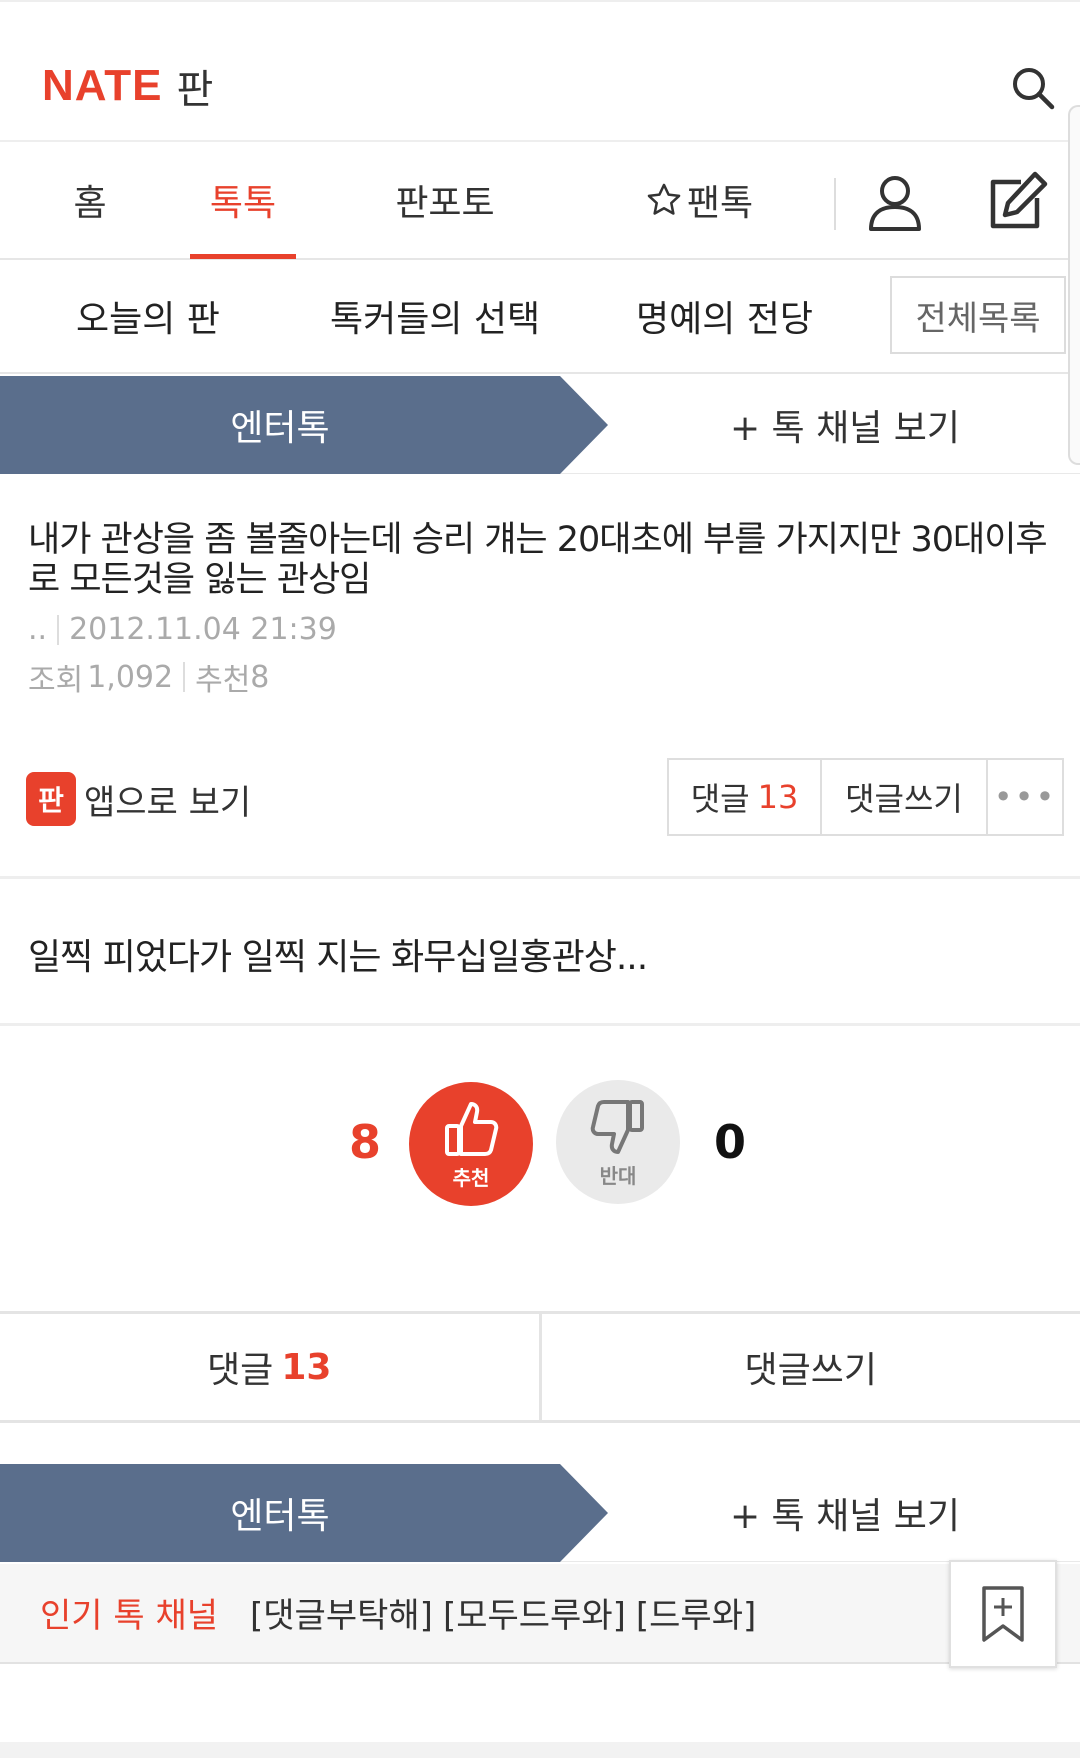  Describe the element at coordinates (1074, 285) in the screenshot. I see `edge-panel-handle` at that location.